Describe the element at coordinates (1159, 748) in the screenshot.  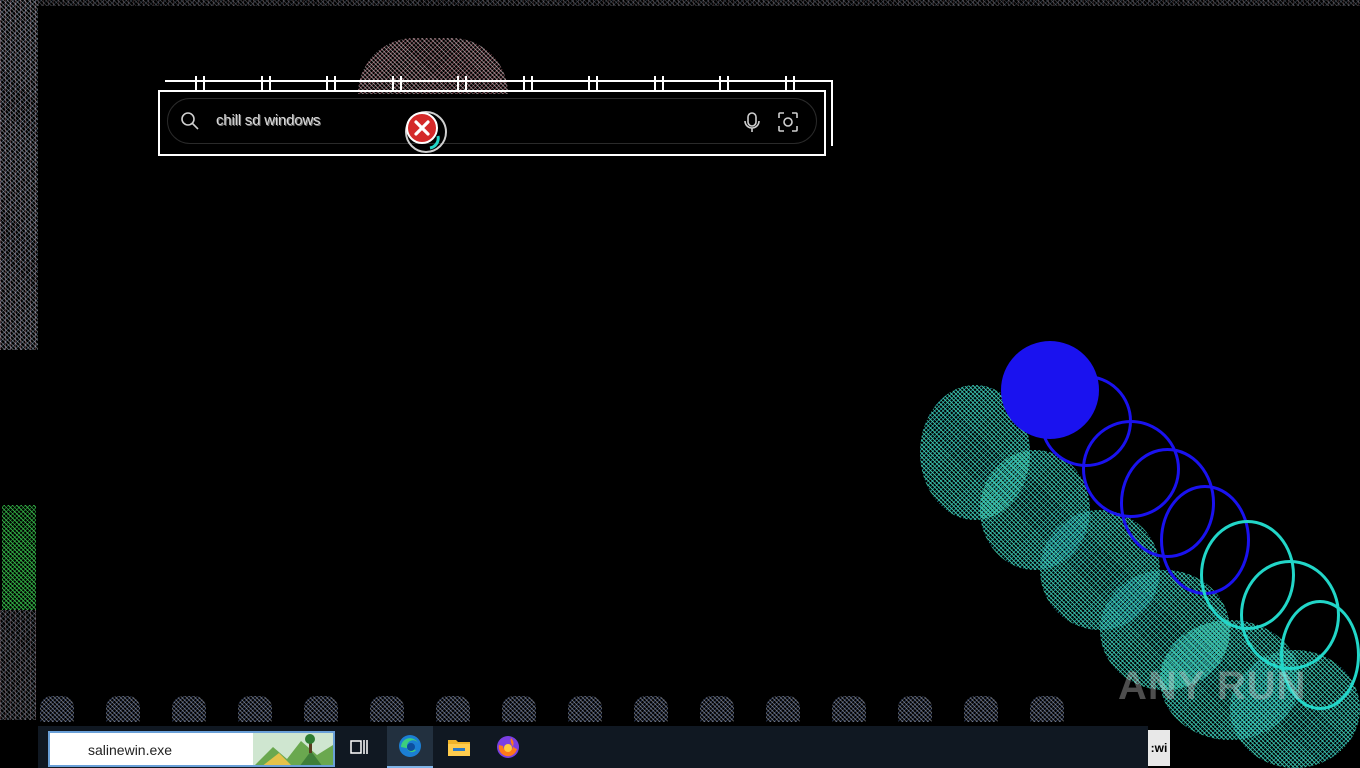
I see `tray-partial-text: :wi` at that location.